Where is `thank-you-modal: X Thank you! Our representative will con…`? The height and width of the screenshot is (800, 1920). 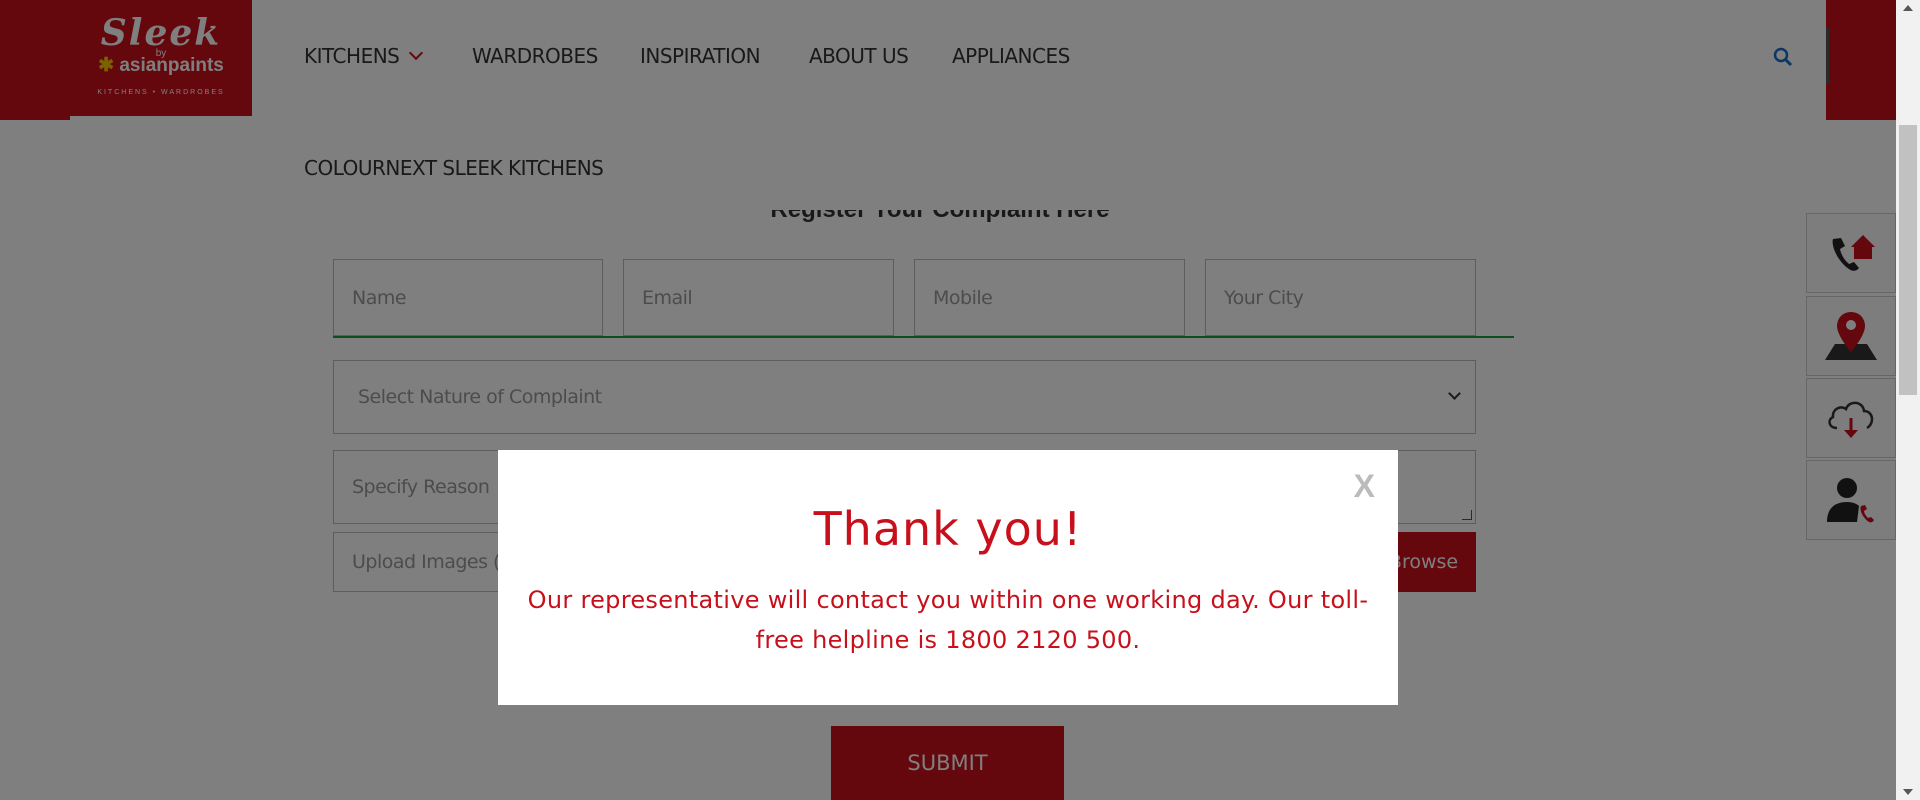
thank-you-modal: X Thank you! Our representative will con… is located at coordinates (948, 577).